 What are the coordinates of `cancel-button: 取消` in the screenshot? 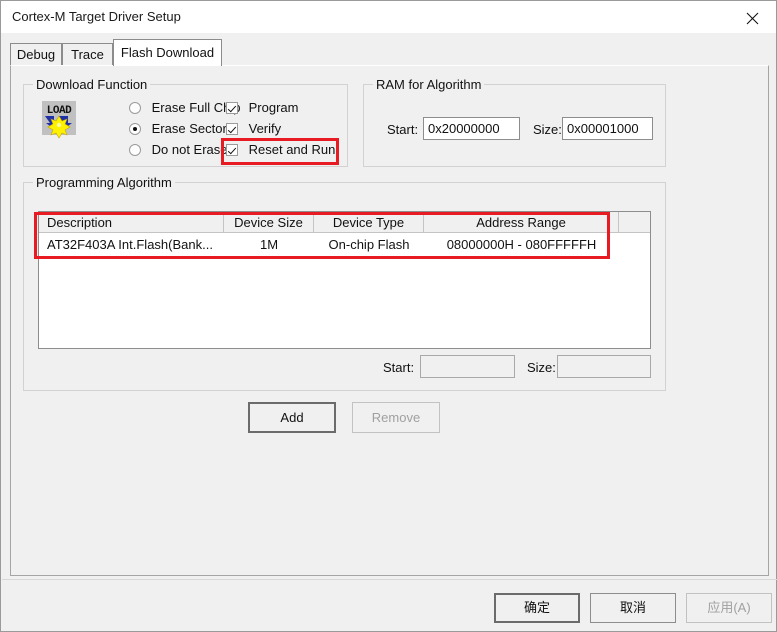 It's located at (633, 608).